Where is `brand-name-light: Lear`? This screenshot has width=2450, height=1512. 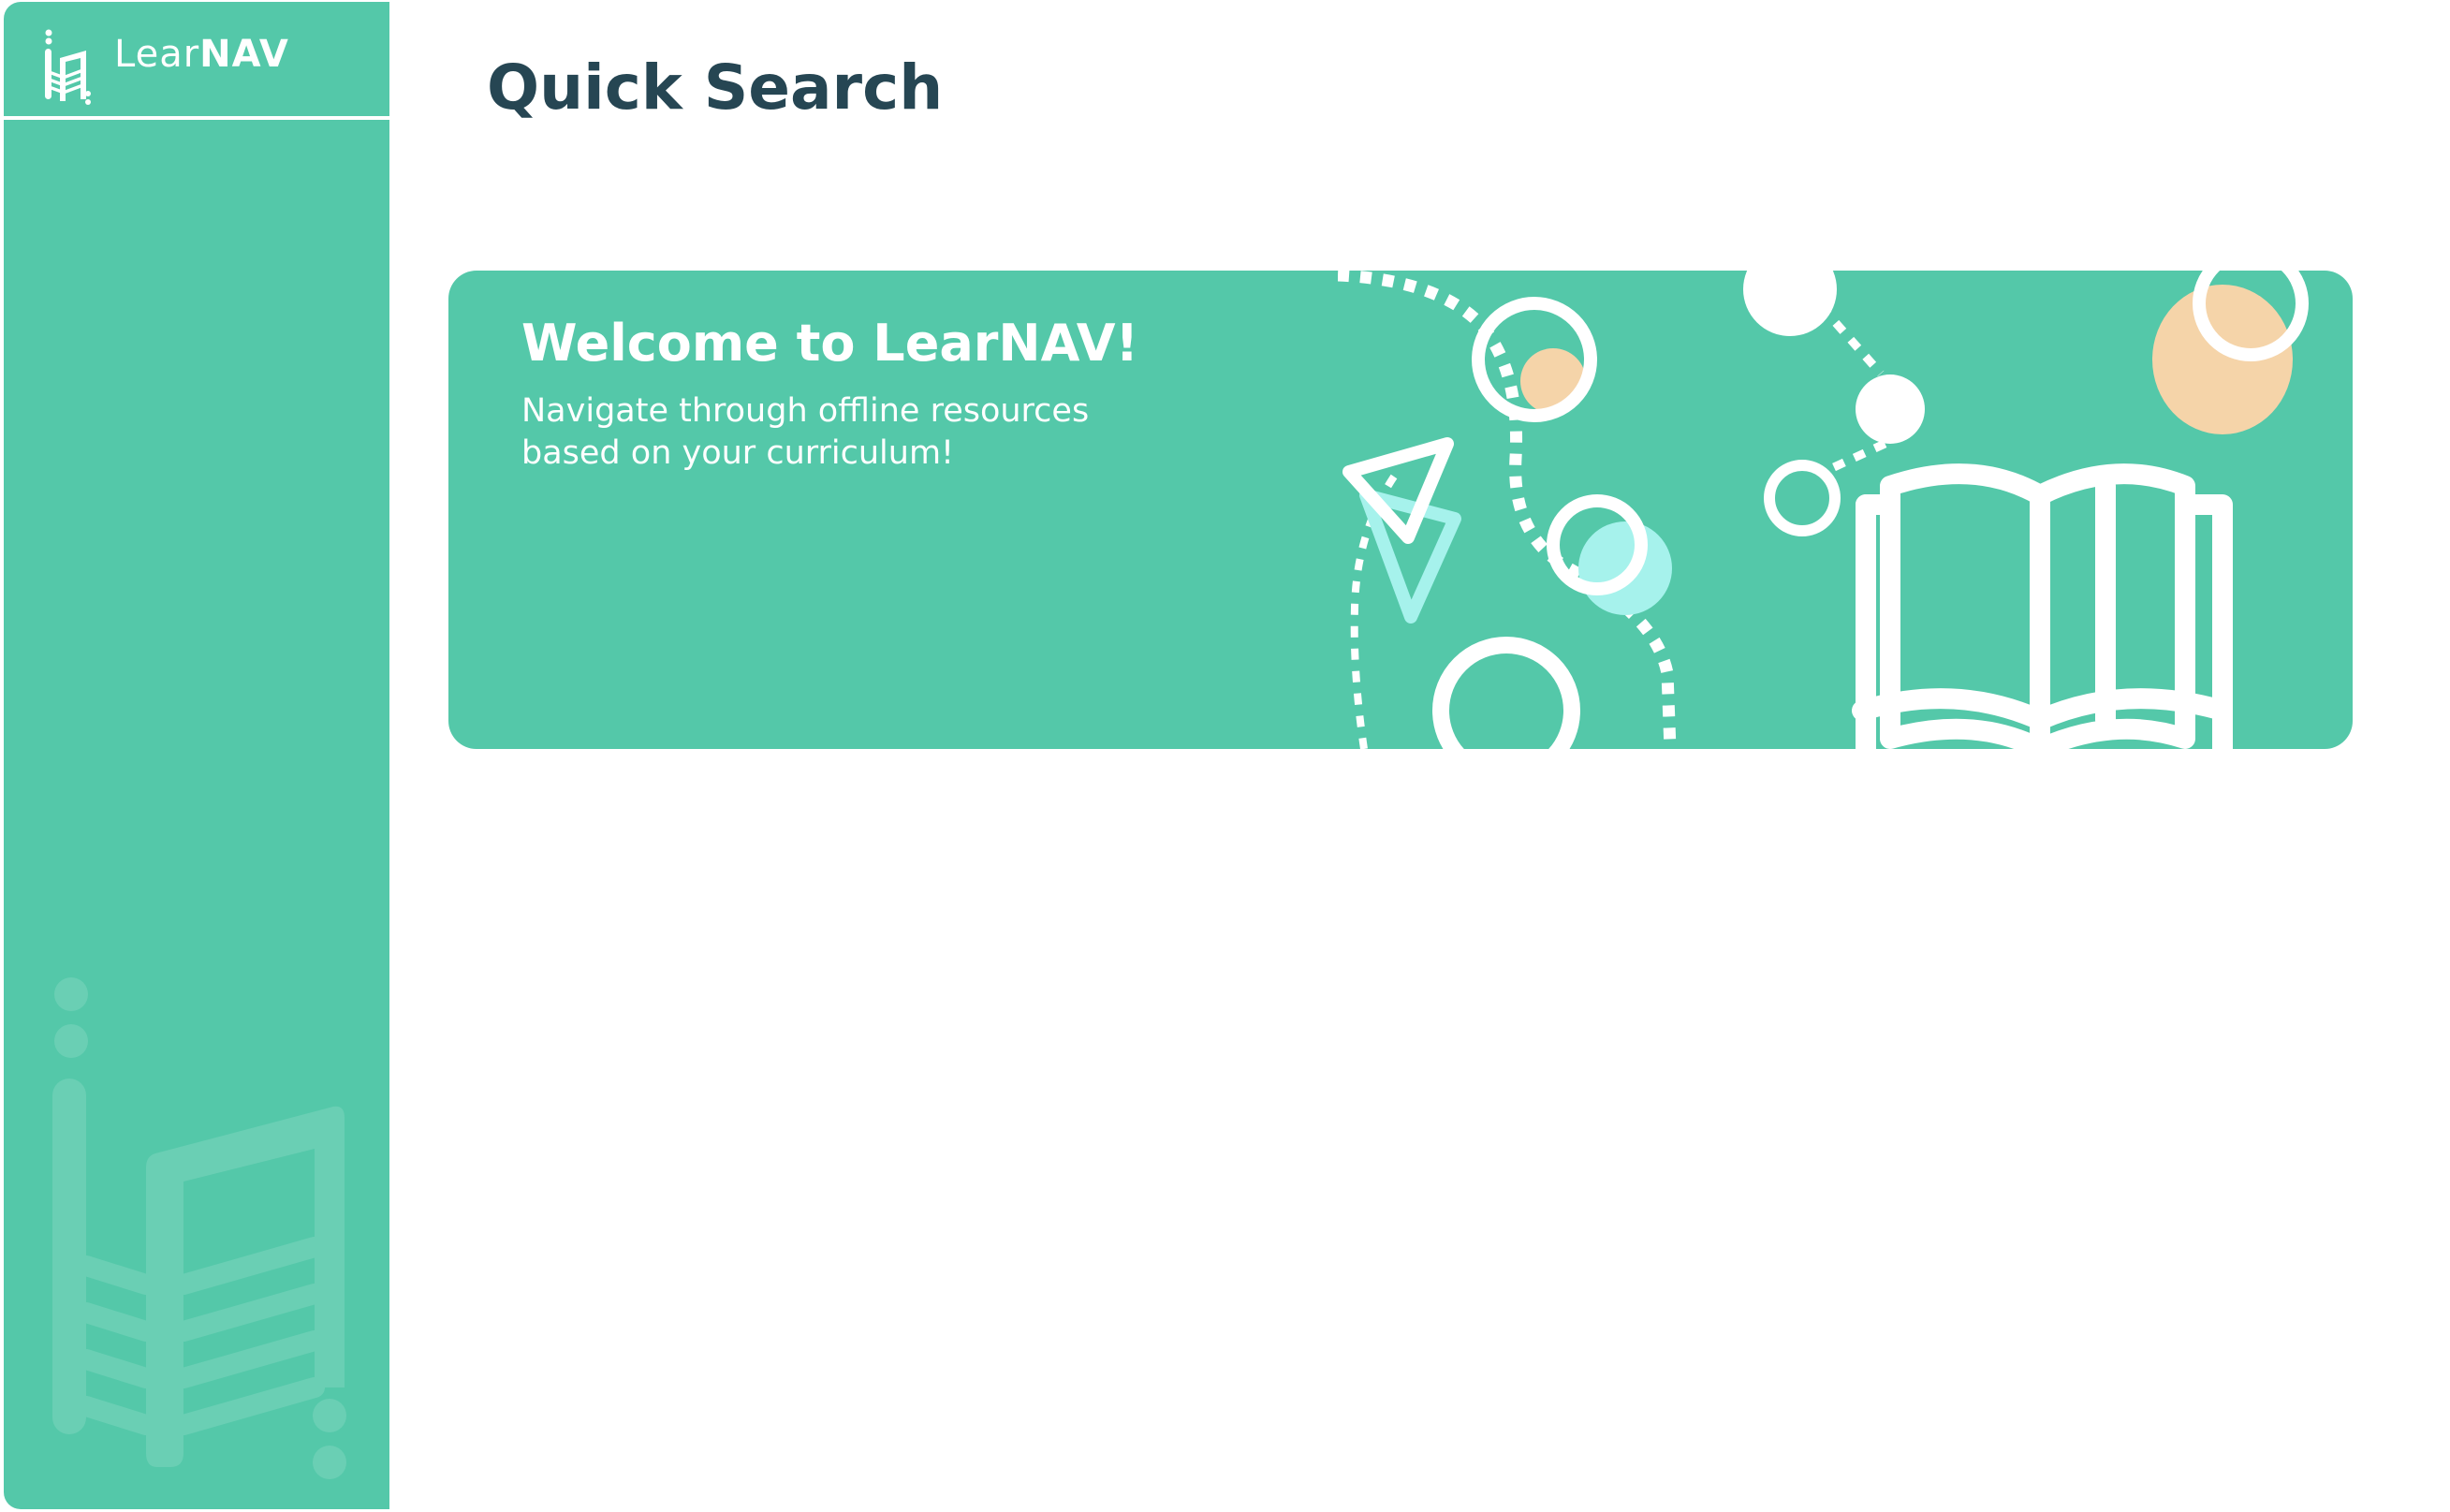
brand-name-light: Lear is located at coordinates (157, 54).